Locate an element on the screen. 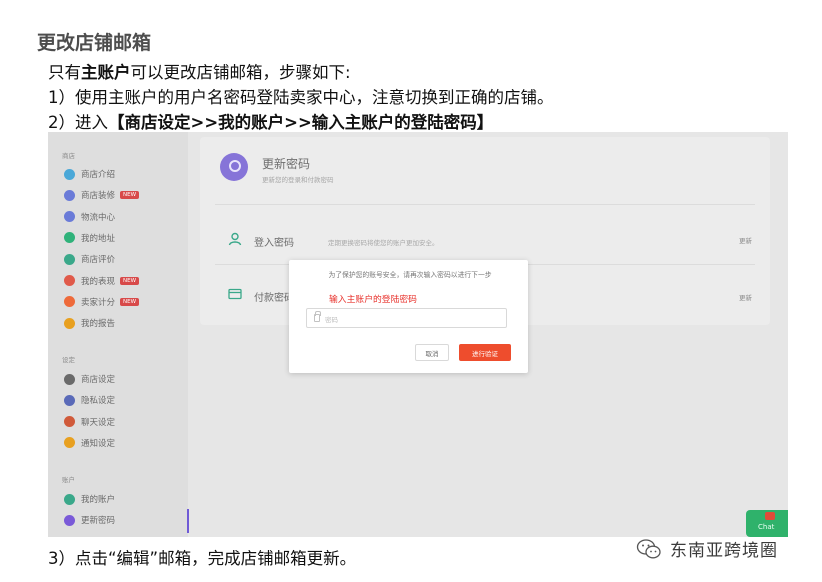  dialog-message: 为了保护您的账号安全，请再次输入密码以进行下一步 is located at coordinates (410, 275).